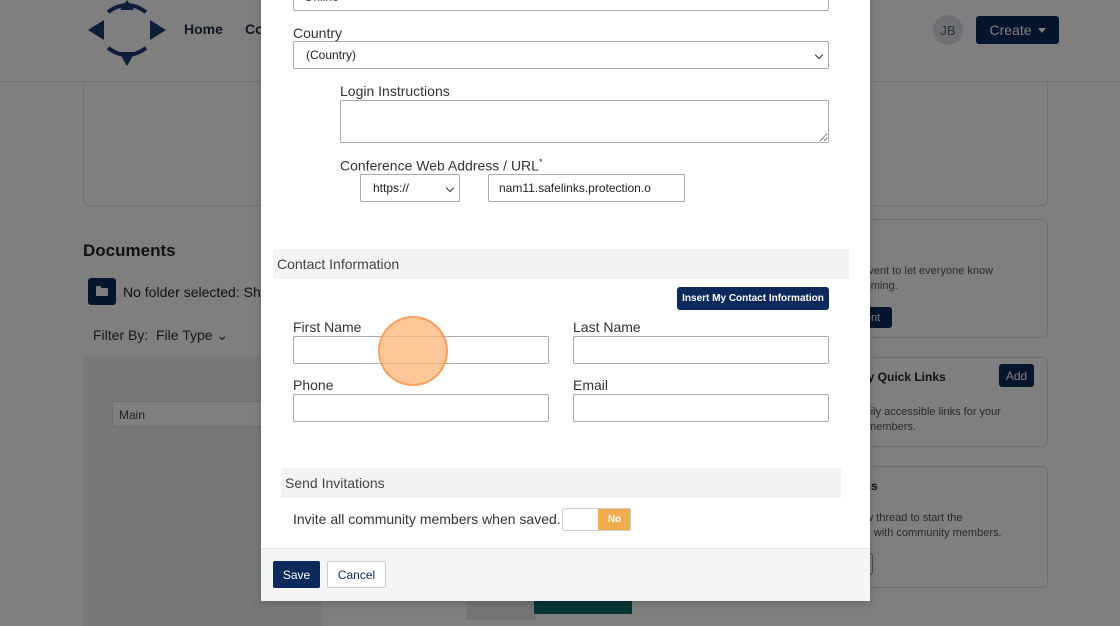 The width and height of the screenshot is (1120, 626). What do you see at coordinates (561, 5) in the screenshot?
I see `location-input: Online` at bounding box center [561, 5].